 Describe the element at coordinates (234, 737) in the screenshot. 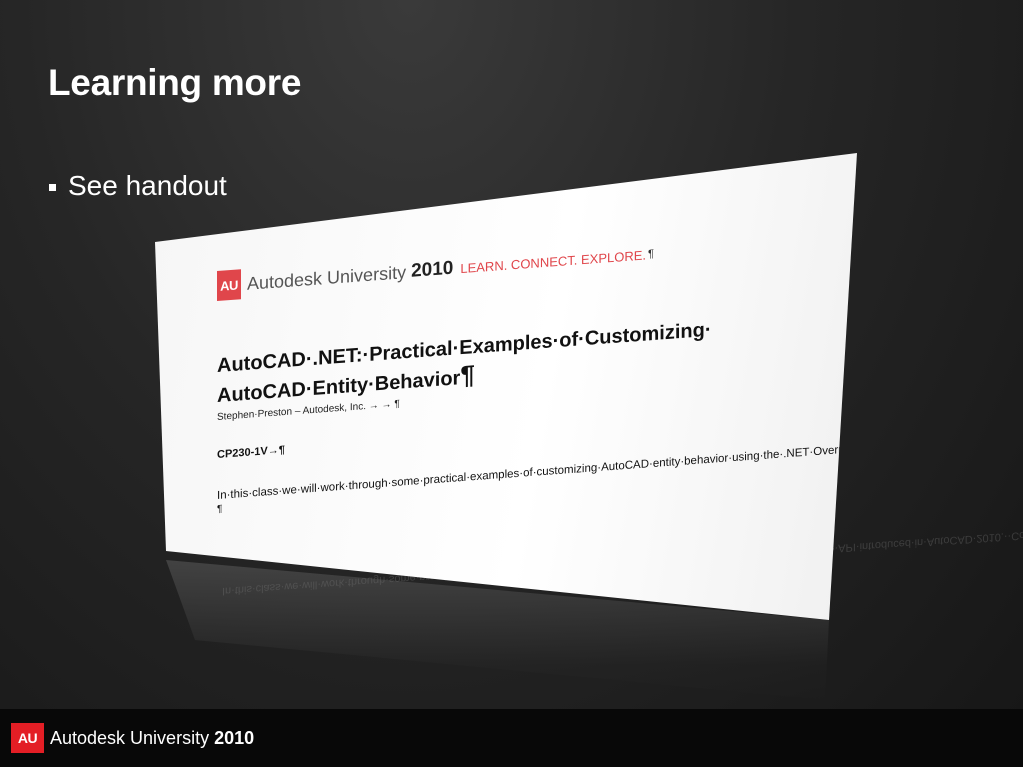

I see `footer-year: 2010` at that location.